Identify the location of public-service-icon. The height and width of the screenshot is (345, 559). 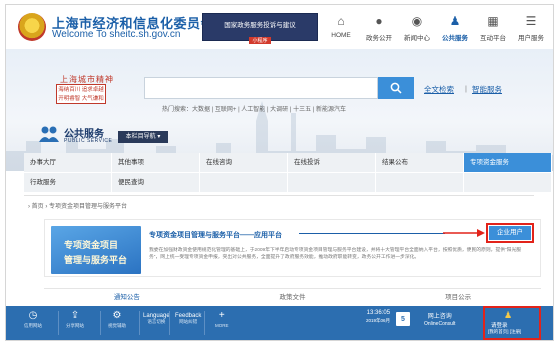
(49, 134).